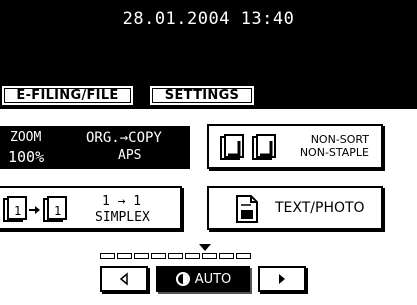  I want to click on arrow-right-icon, so click(282, 279).